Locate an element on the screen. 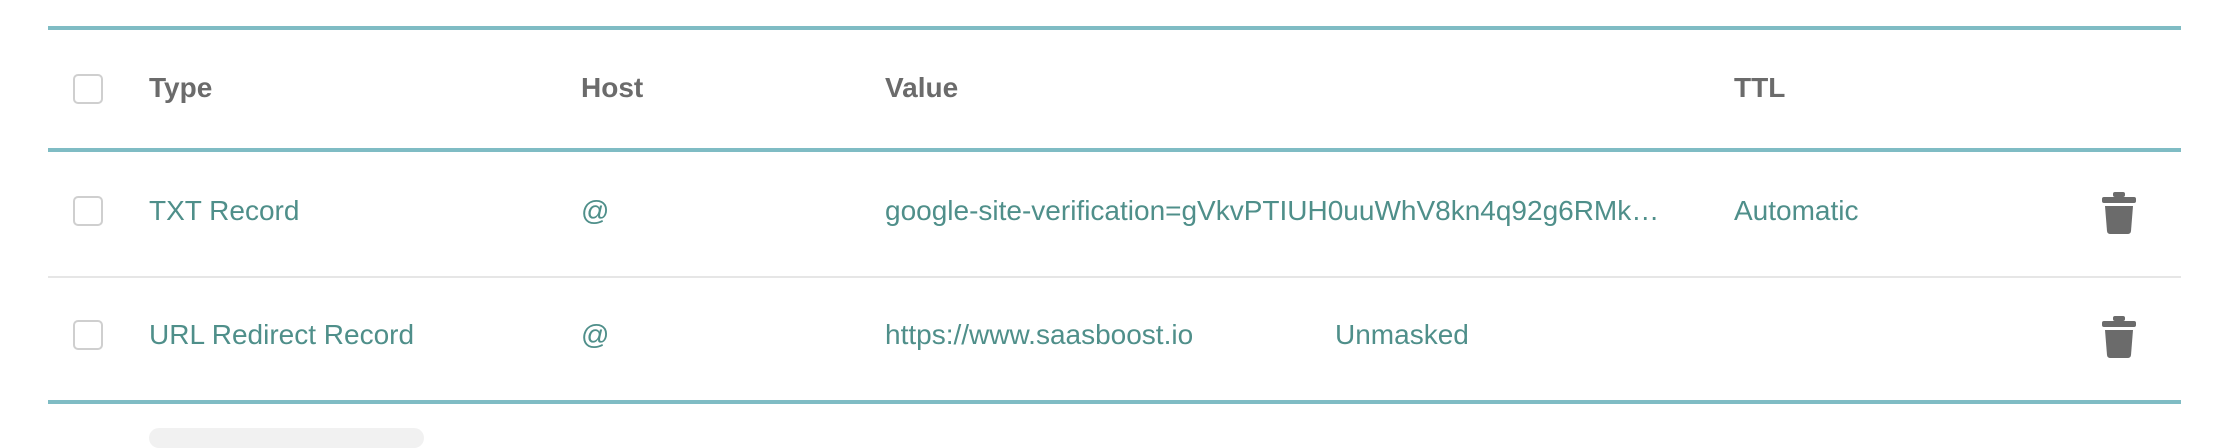 This screenshot has height=448, width=2228. column-header-host: Host is located at coordinates (612, 88).